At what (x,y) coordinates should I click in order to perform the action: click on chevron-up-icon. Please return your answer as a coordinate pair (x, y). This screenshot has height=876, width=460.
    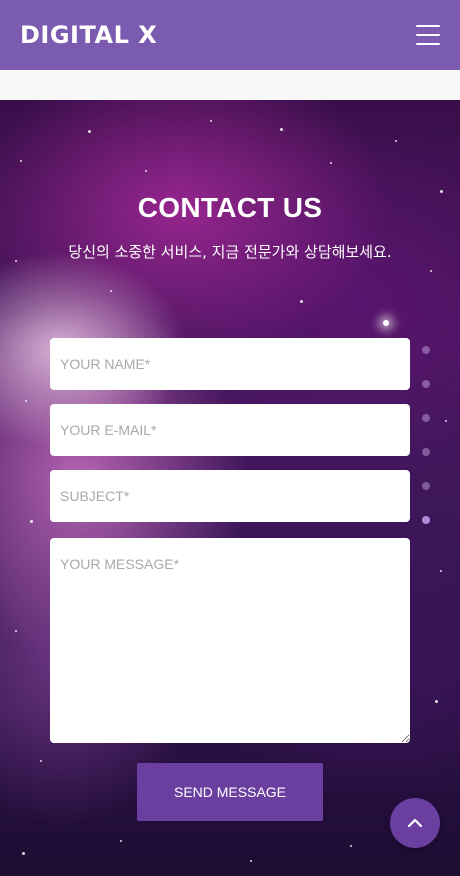
    Looking at the image, I should click on (415, 823).